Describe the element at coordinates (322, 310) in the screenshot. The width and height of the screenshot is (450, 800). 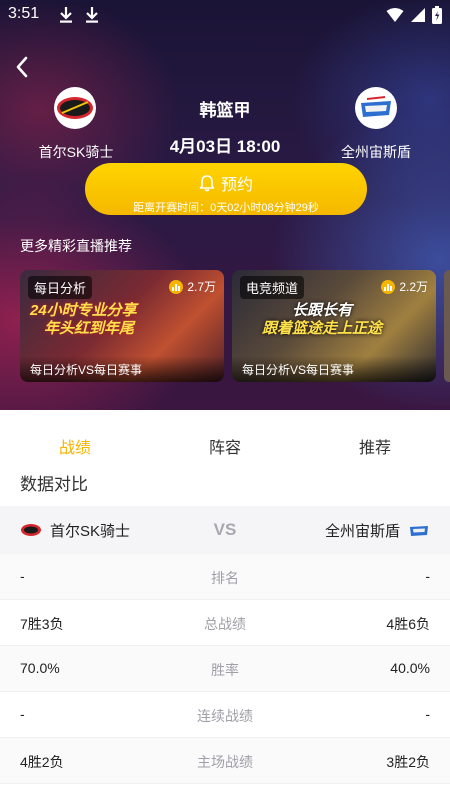
I see `card-art-line: 长跟长有` at that location.